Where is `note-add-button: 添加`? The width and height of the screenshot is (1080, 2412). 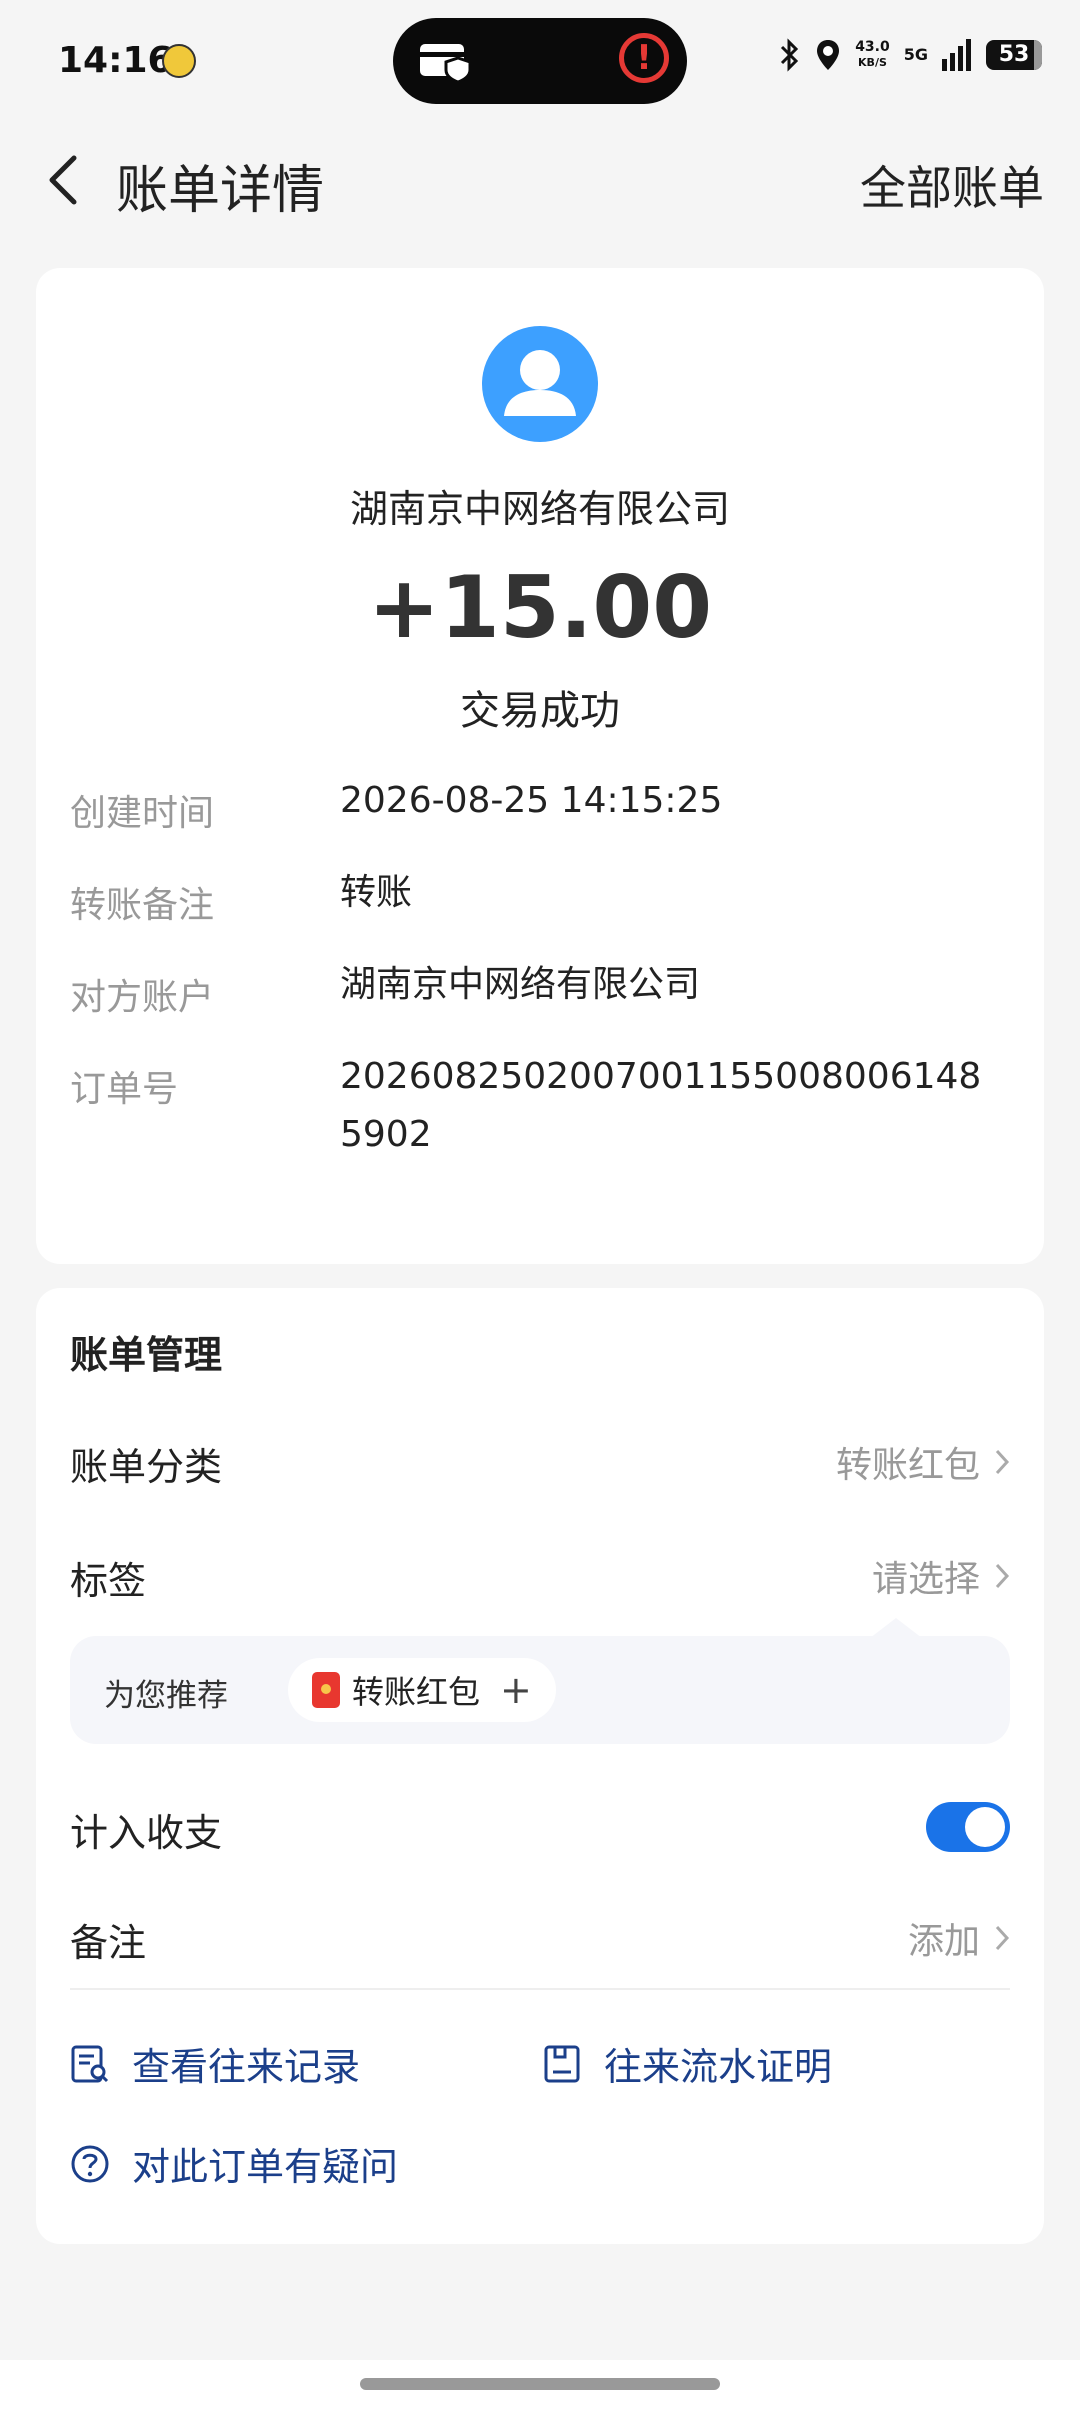
note-add-button: 添加 is located at coordinates (959, 1938).